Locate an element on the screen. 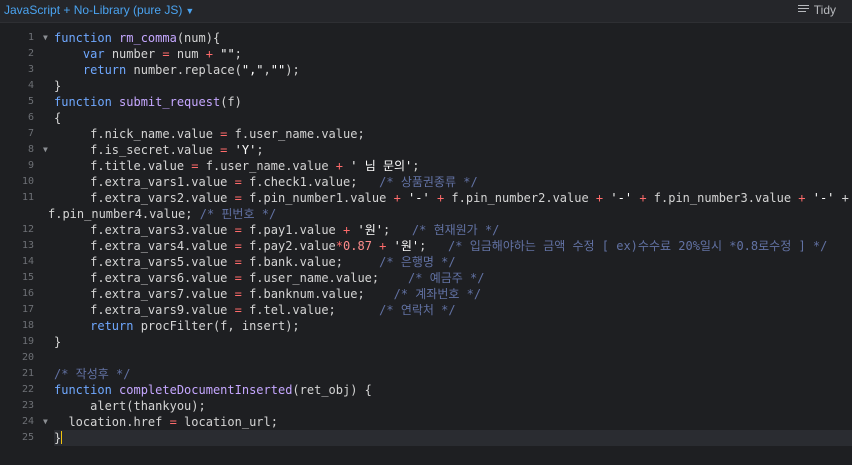 The width and height of the screenshot is (852, 465). code-line: function submit_request(f) is located at coordinates (148, 102).